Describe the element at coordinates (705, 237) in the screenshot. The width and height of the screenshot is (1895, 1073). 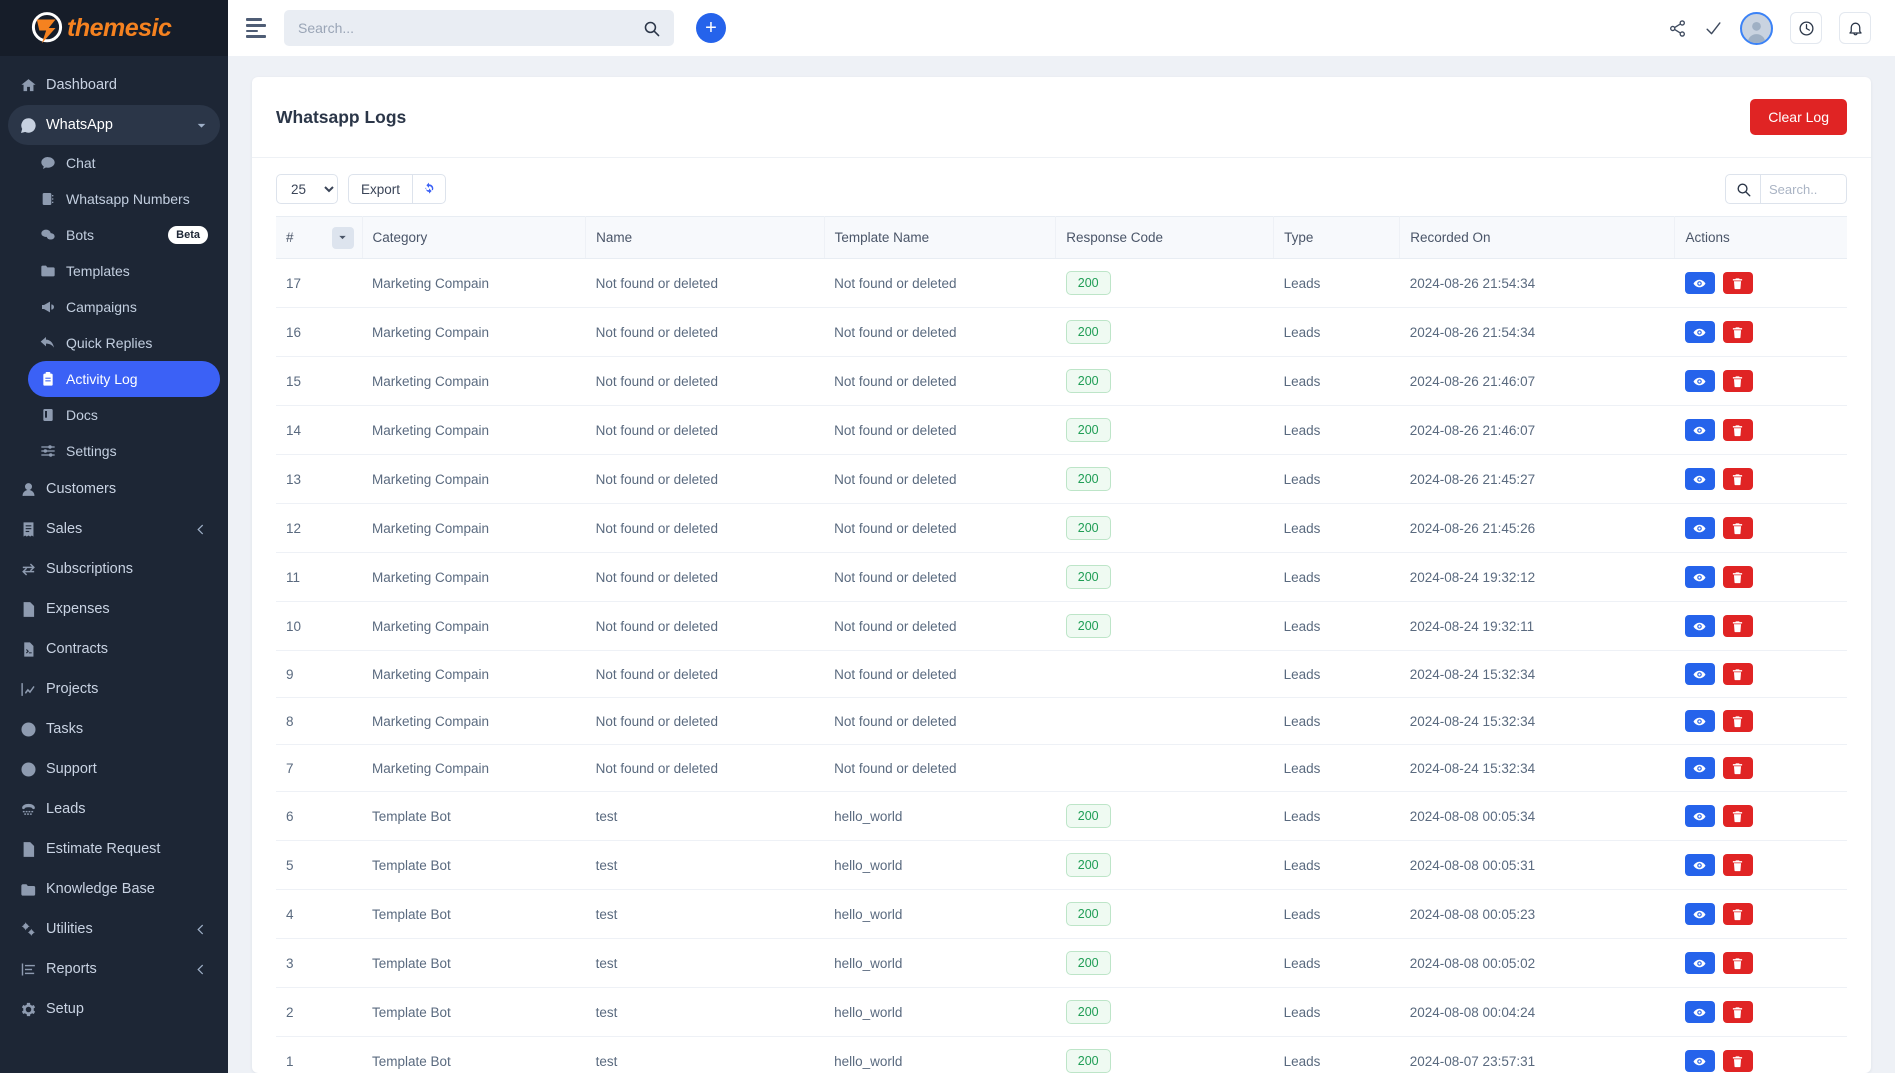
I see `column-header-name: Name` at that location.